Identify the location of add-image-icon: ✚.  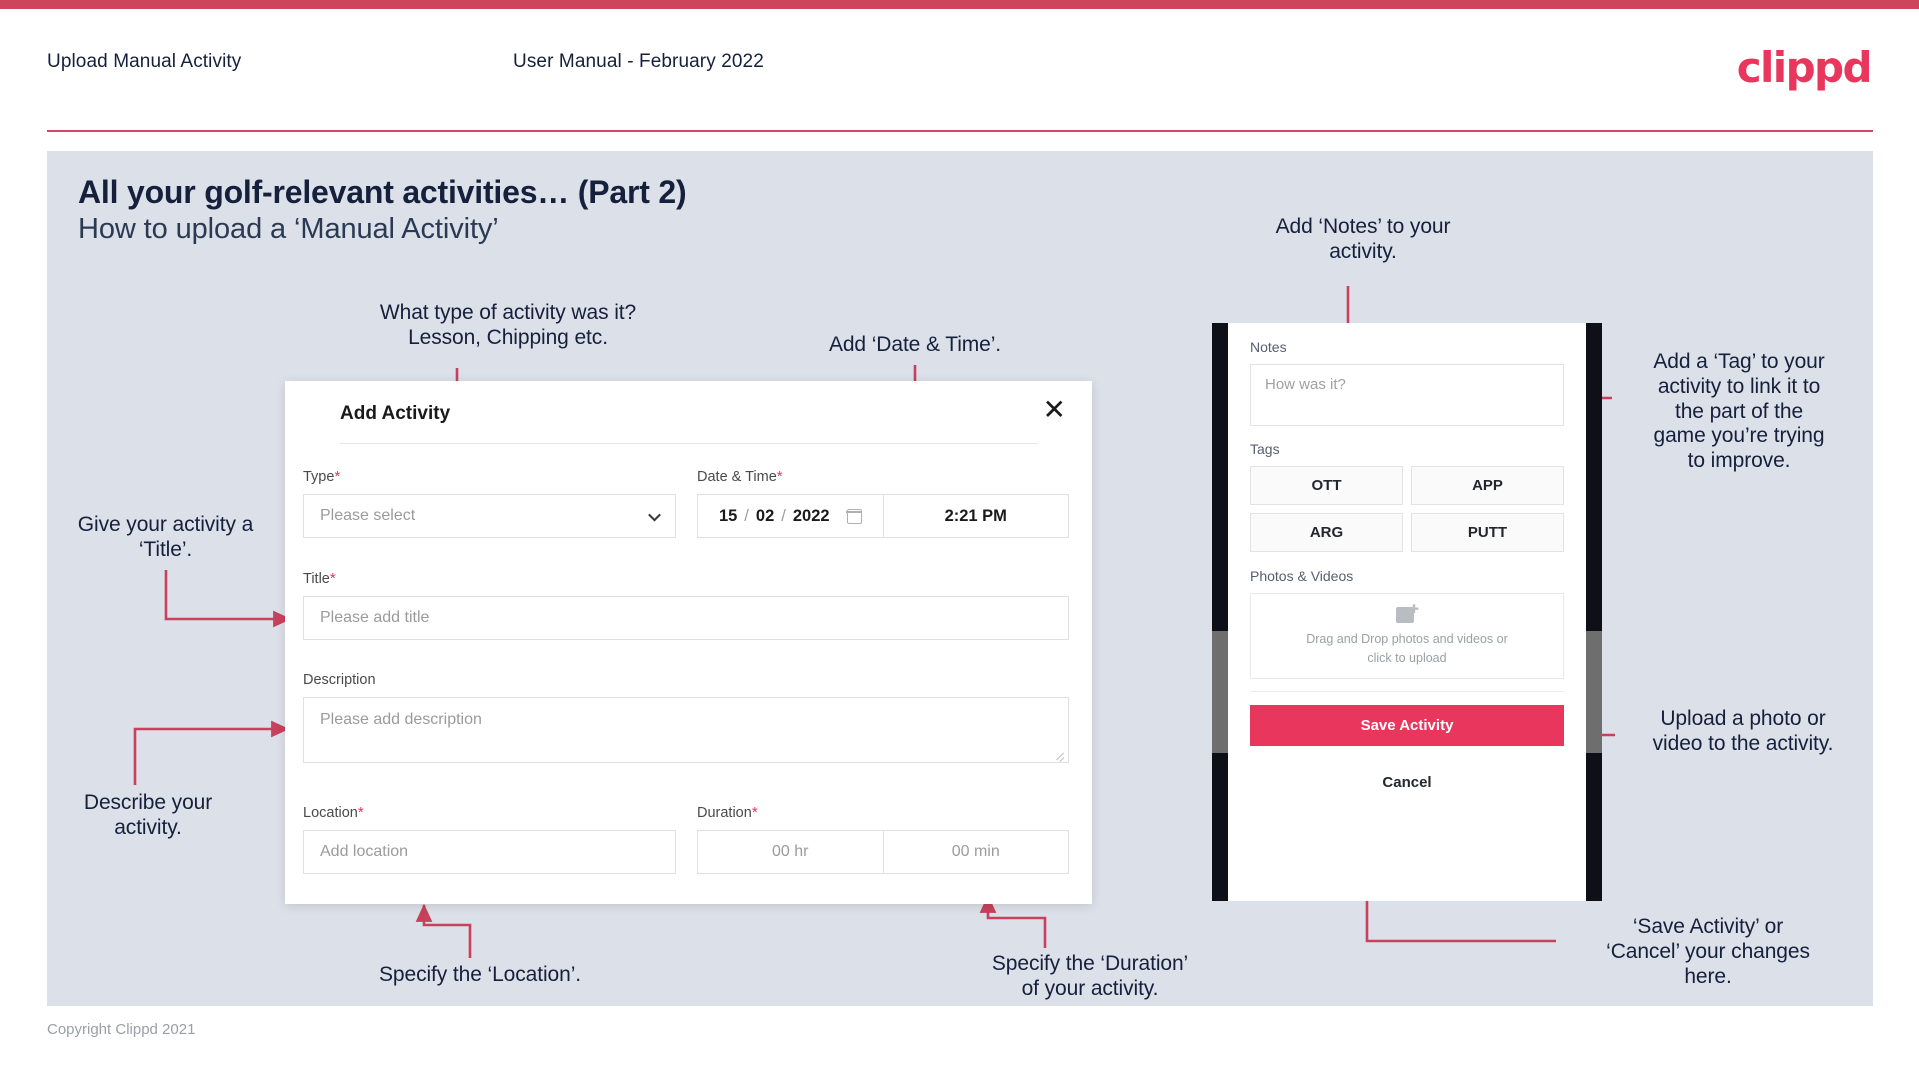
(1408, 613).